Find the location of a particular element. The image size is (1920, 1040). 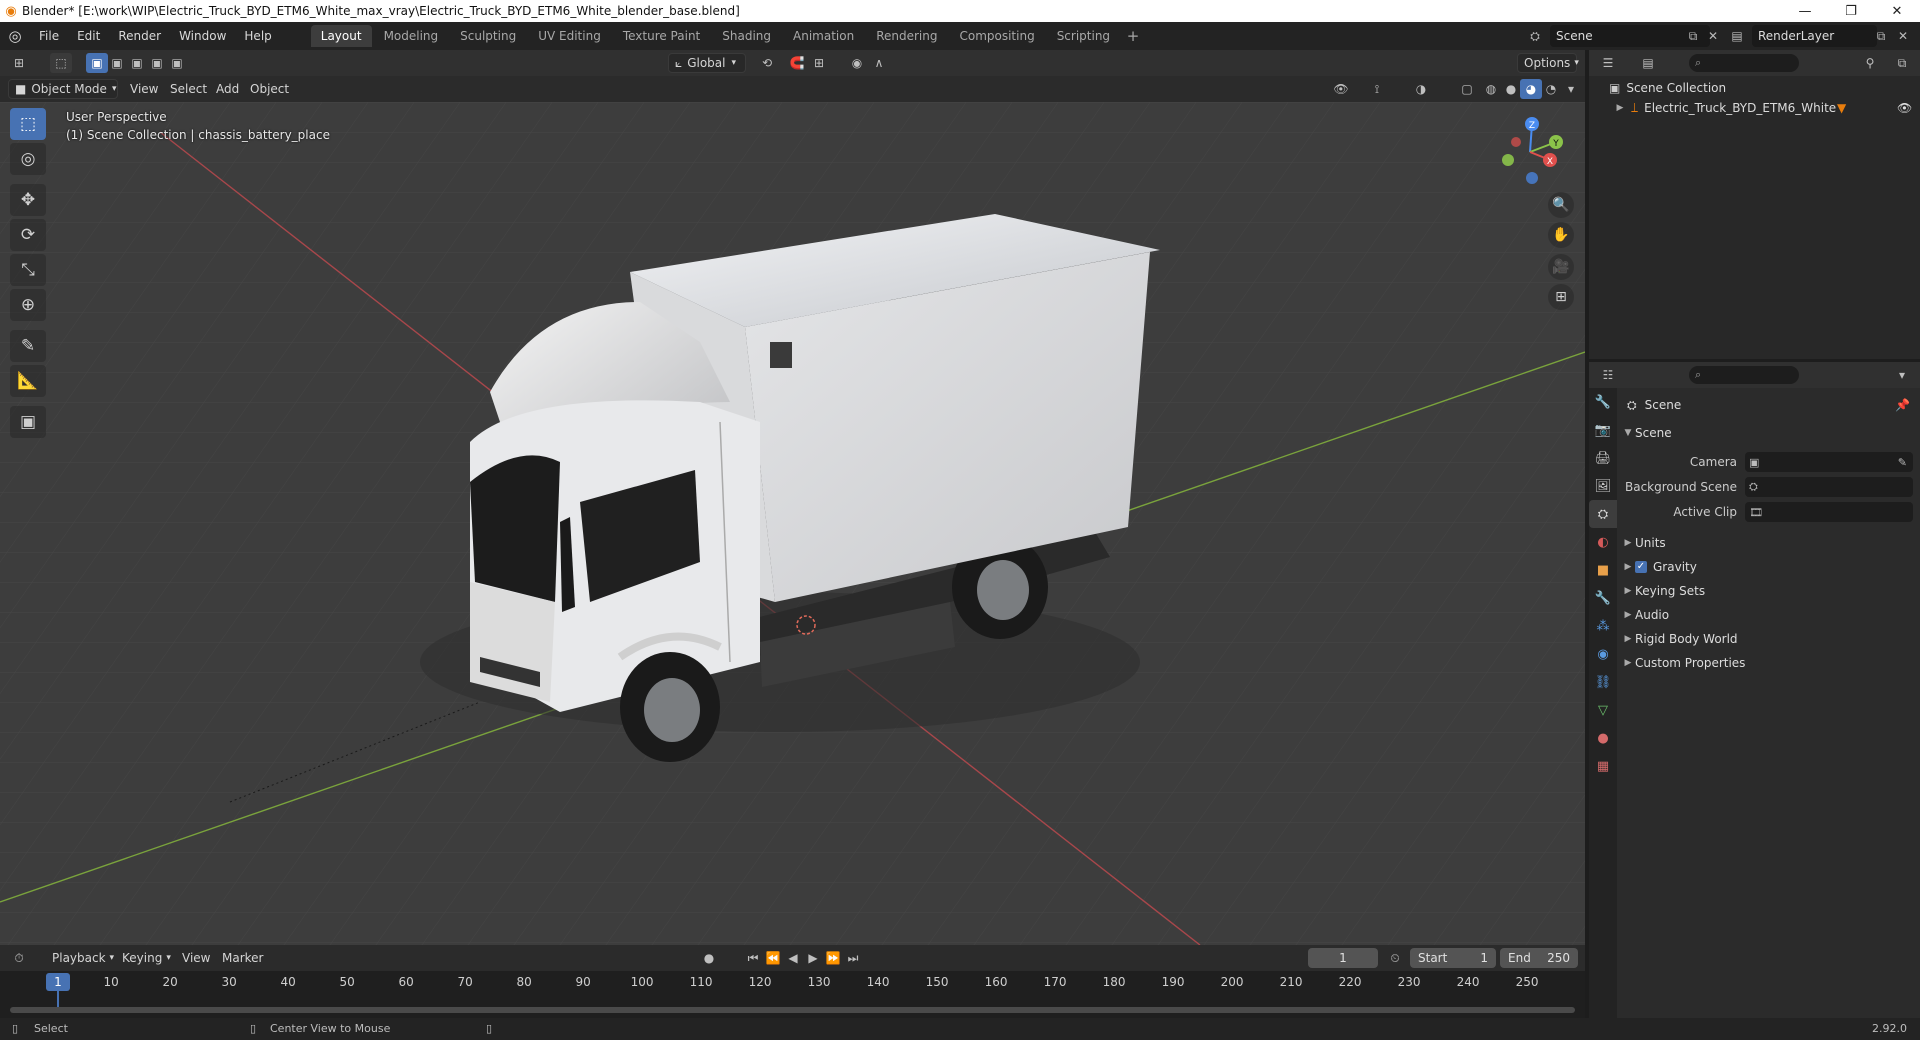

record-keyframe-icon: ● is located at coordinates (709, 958).